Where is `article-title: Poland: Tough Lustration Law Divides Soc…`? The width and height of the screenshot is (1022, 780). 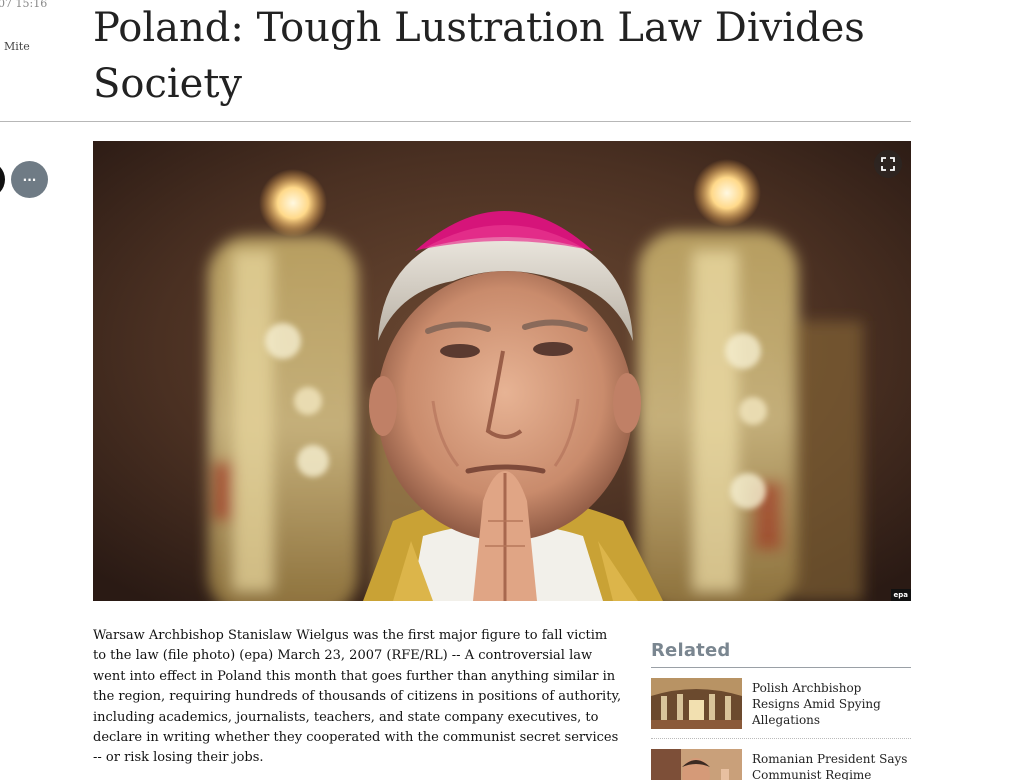 article-title: Poland: Tough Lustration Law Divides Soc… is located at coordinates (479, 56).